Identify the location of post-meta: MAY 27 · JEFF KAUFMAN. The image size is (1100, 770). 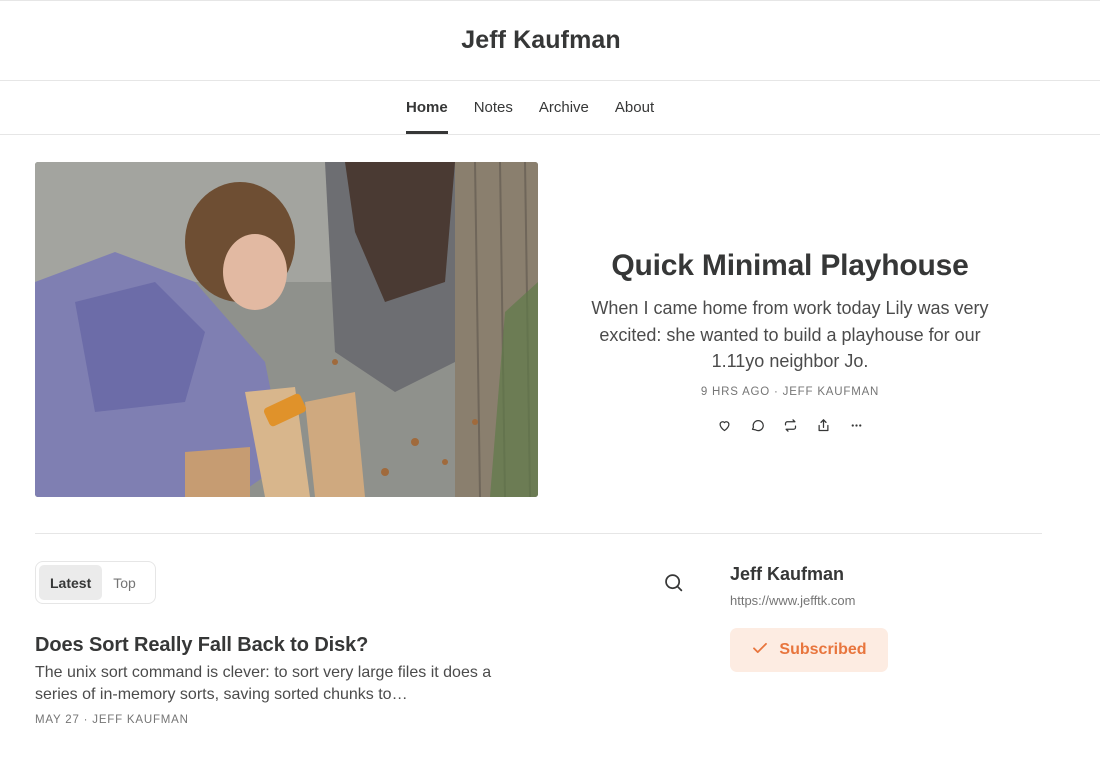
(112, 720).